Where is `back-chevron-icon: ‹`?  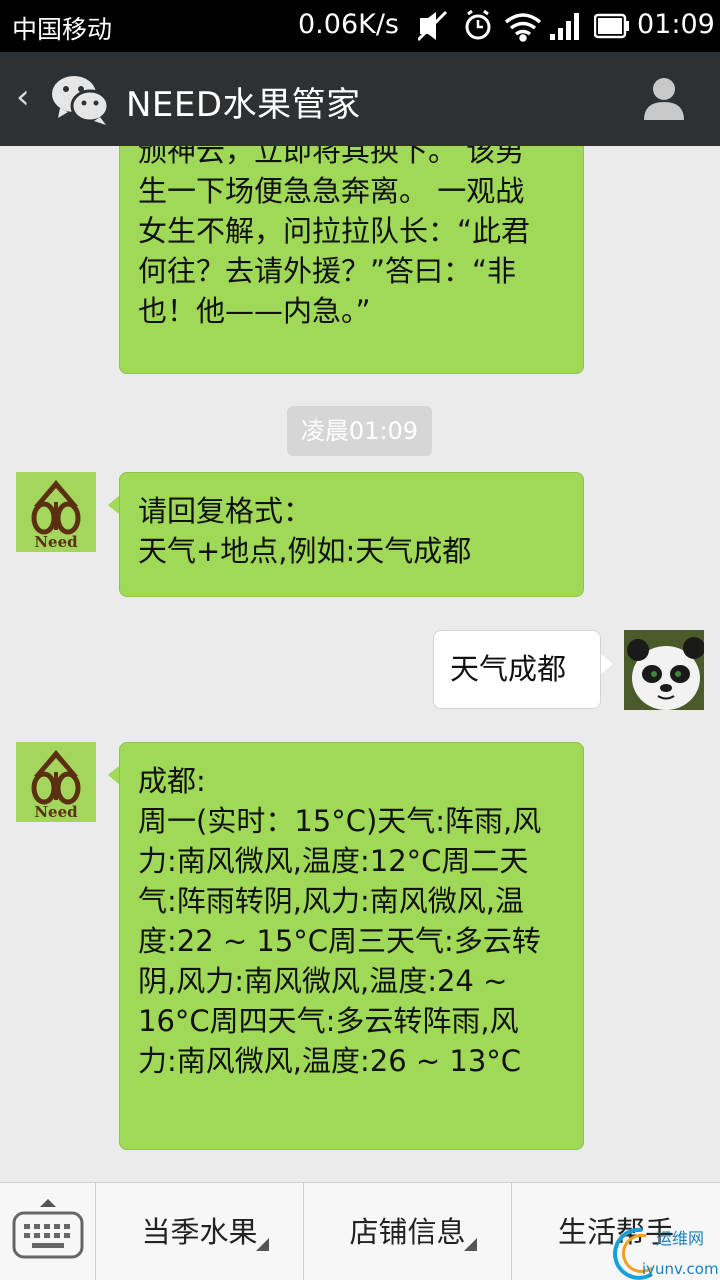 back-chevron-icon: ‹ is located at coordinates (23, 97).